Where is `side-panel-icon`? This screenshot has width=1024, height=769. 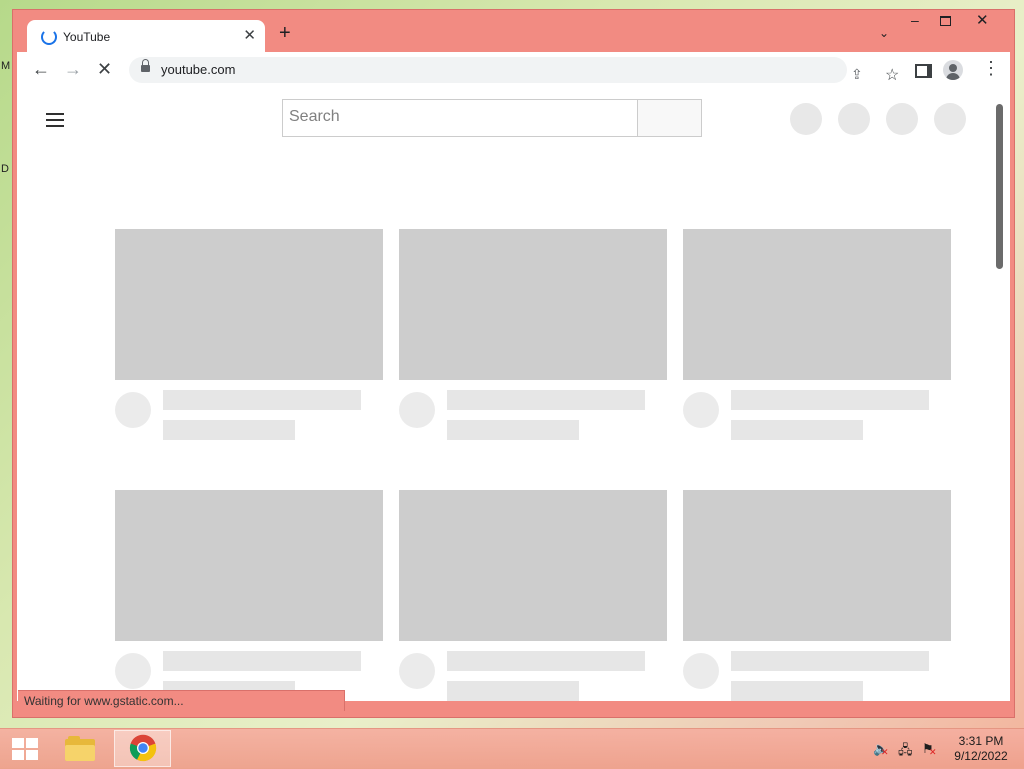 side-panel-icon is located at coordinates (923, 71).